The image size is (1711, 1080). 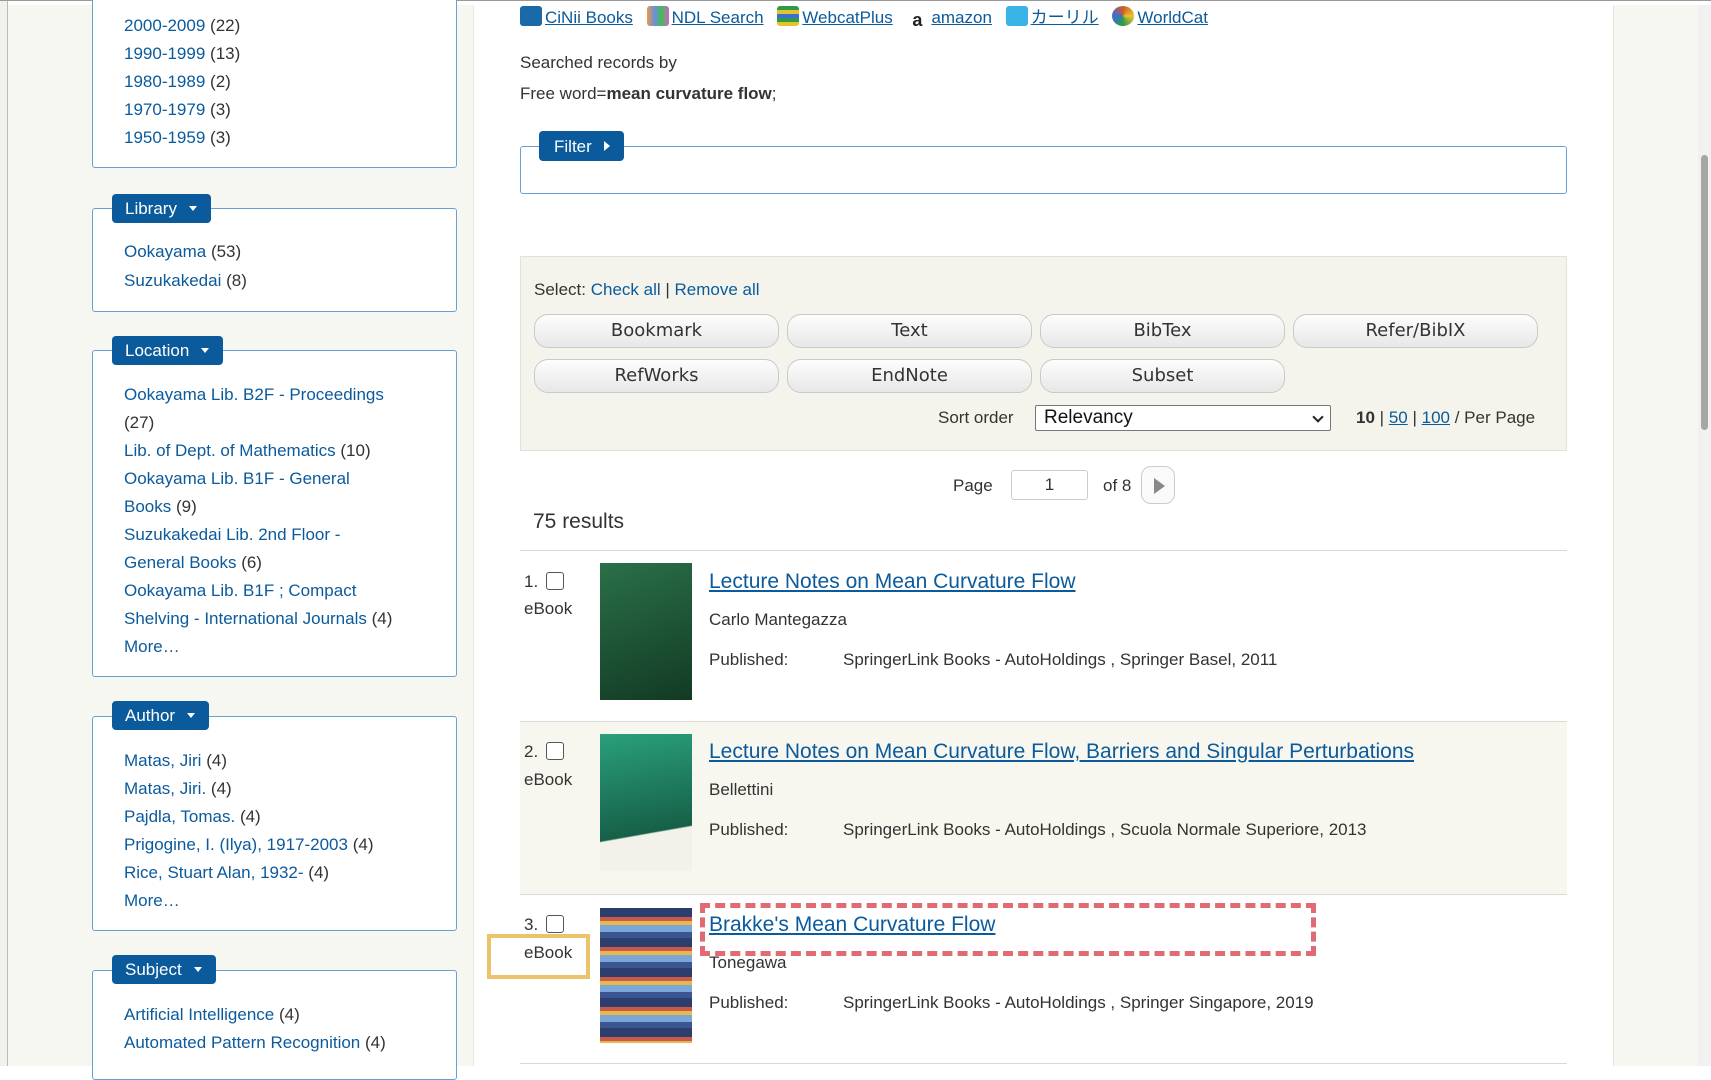 I want to click on worldcat-icon, so click(x=1123, y=16).